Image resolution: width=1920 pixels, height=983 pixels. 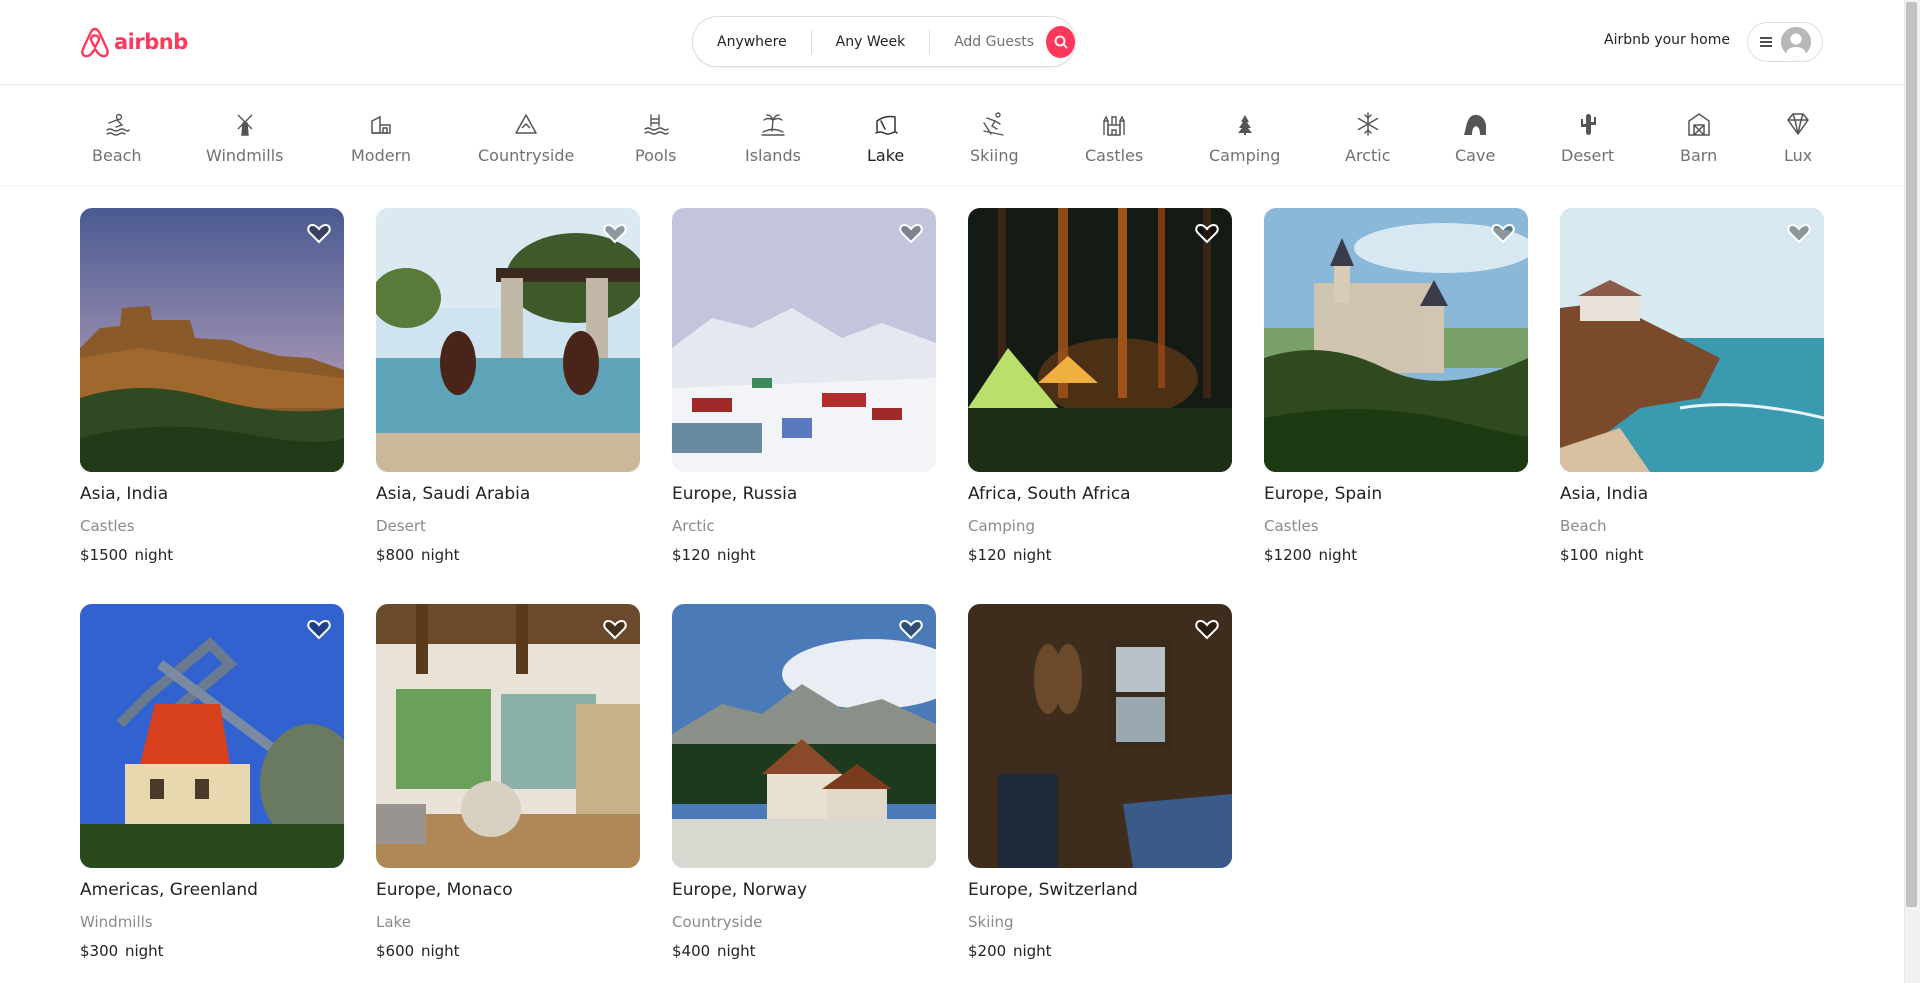 What do you see at coordinates (1114, 138) in the screenshot?
I see `category-castles: Castles` at bounding box center [1114, 138].